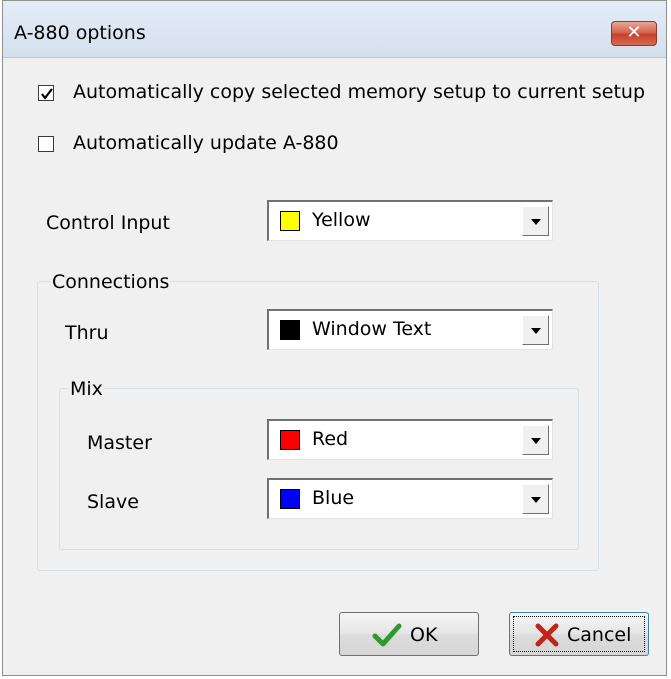  What do you see at coordinates (334, 29) in the screenshot?
I see `title-bar: A-880 options ✕` at bounding box center [334, 29].